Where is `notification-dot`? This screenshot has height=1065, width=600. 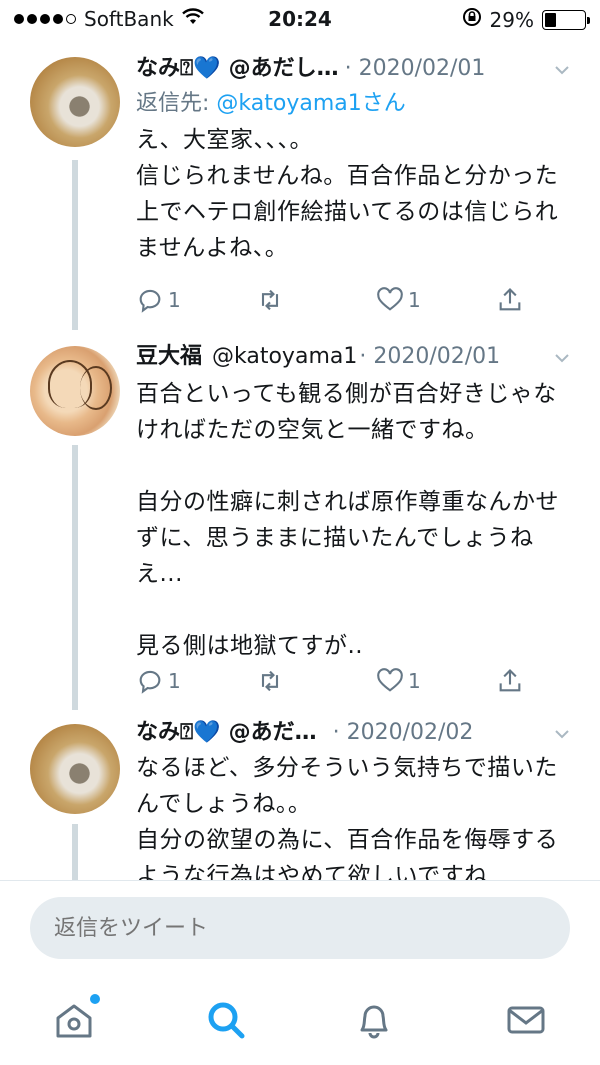
notification-dot is located at coordinates (95, 999).